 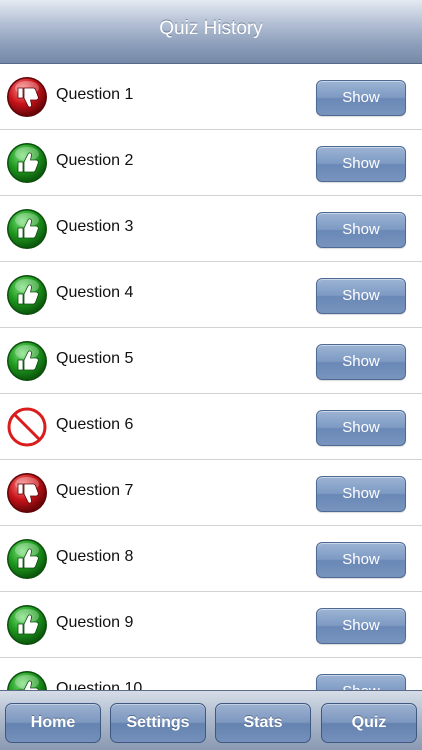 What do you see at coordinates (369, 723) in the screenshot?
I see `quiz-button: Quiz` at bounding box center [369, 723].